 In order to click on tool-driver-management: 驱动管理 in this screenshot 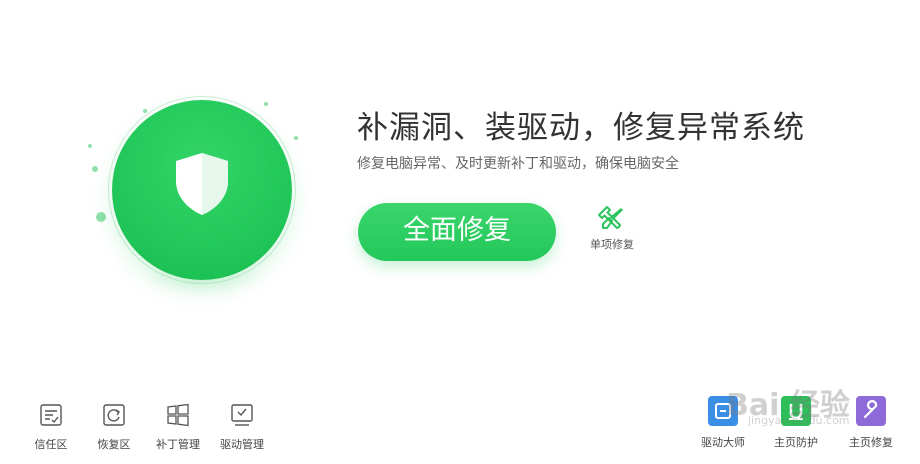, I will do `click(242, 427)`.